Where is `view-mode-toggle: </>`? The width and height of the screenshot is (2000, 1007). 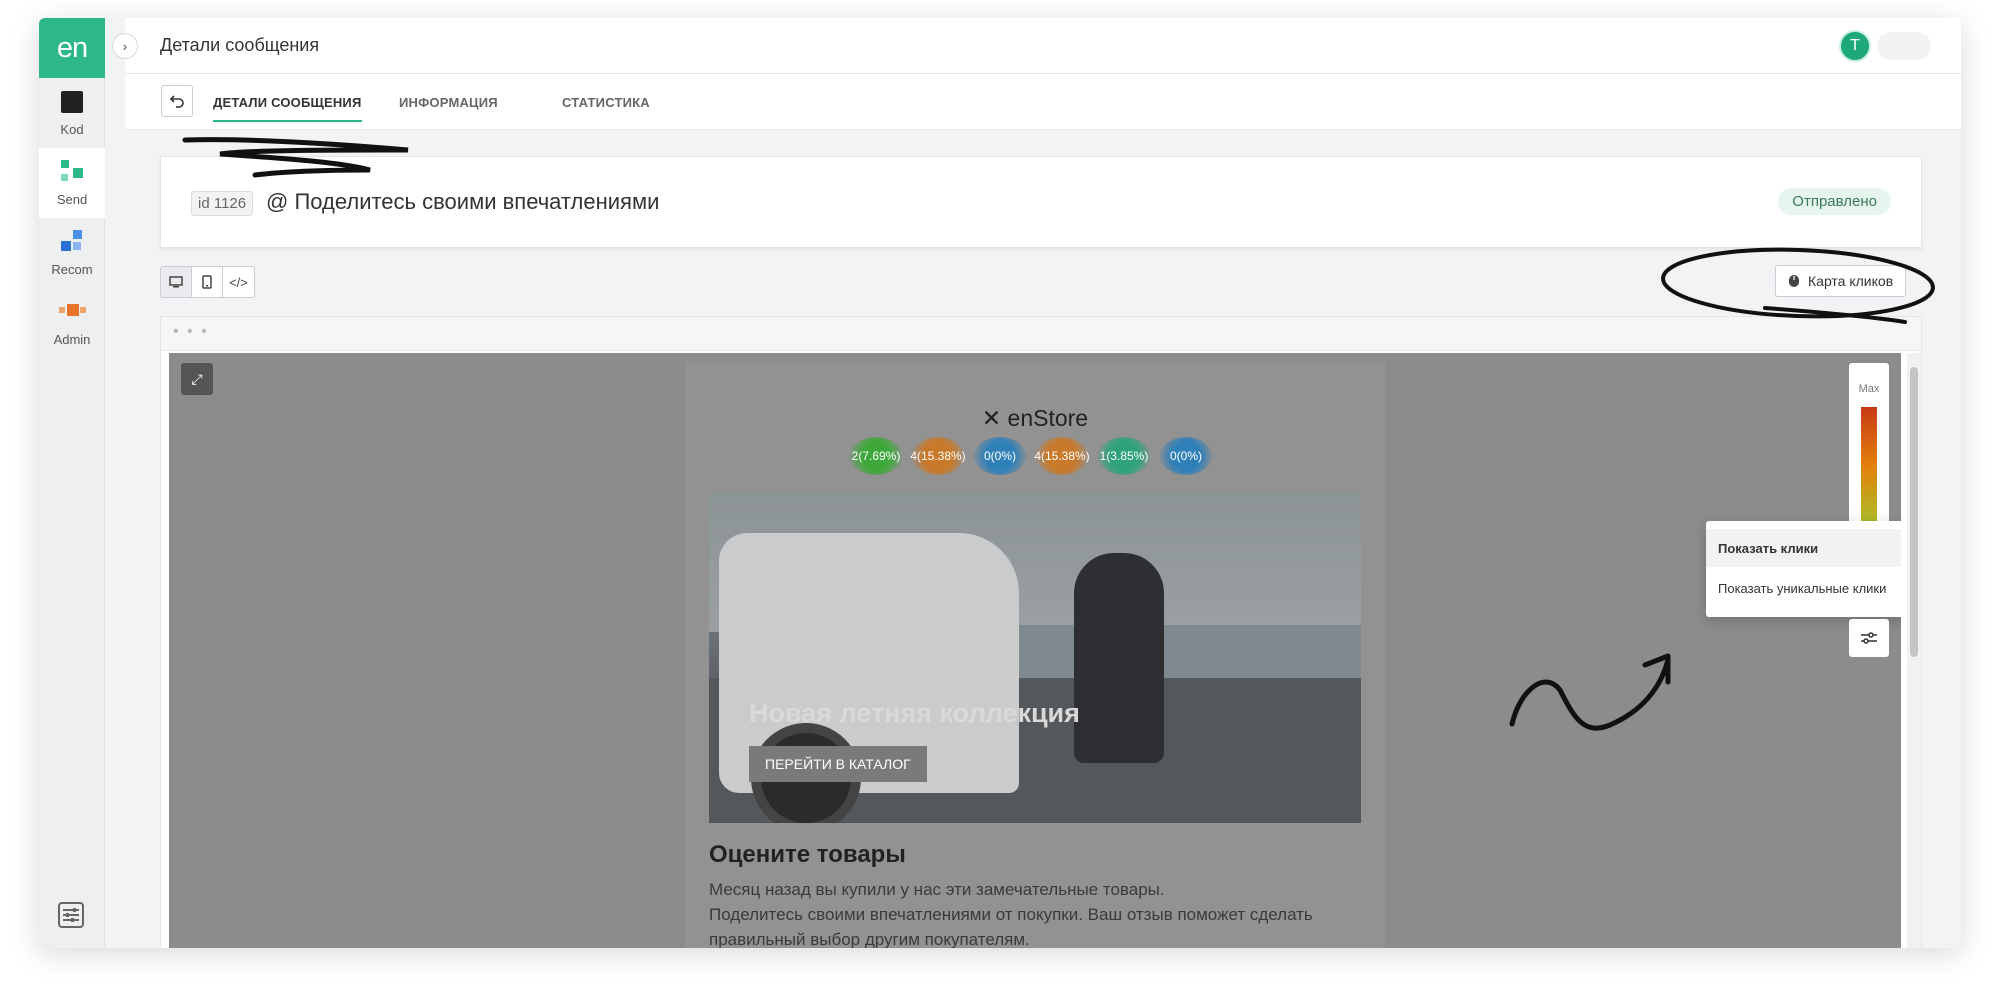 view-mode-toggle: </> is located at coordinates (207, 282).